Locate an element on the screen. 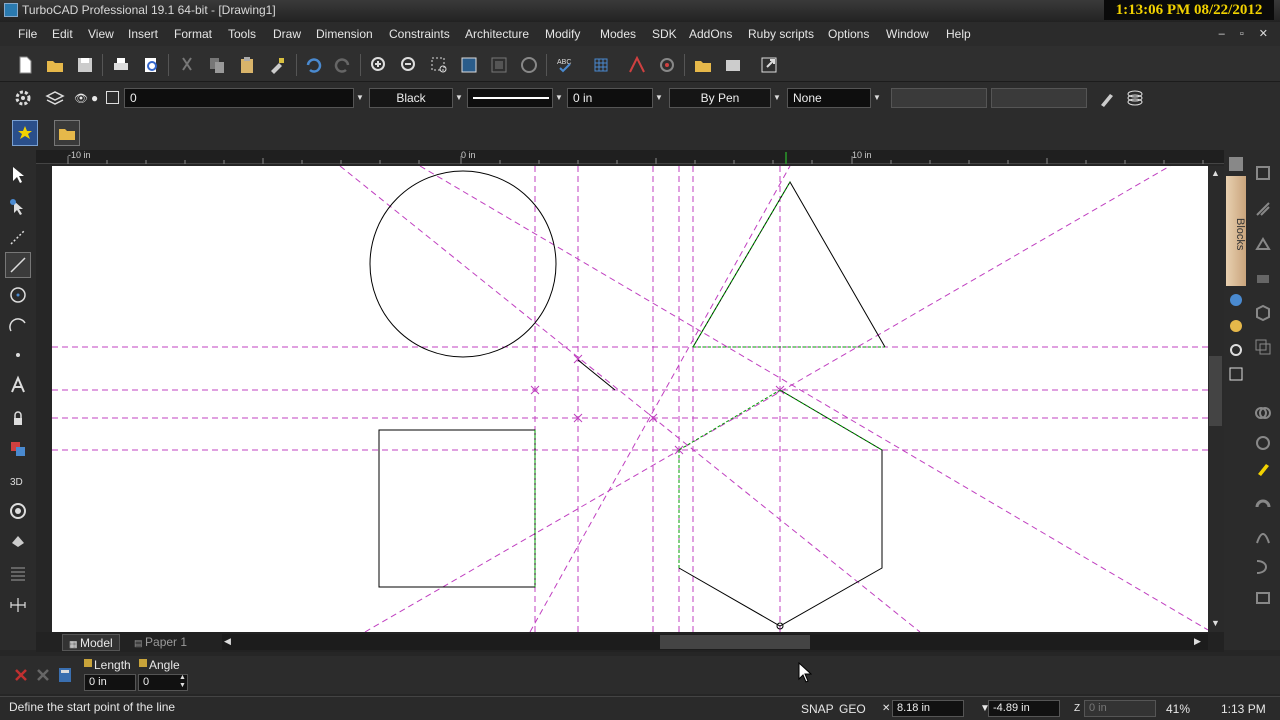  scroll-up-icon: ▲ is located at coordinates (1215, 173).